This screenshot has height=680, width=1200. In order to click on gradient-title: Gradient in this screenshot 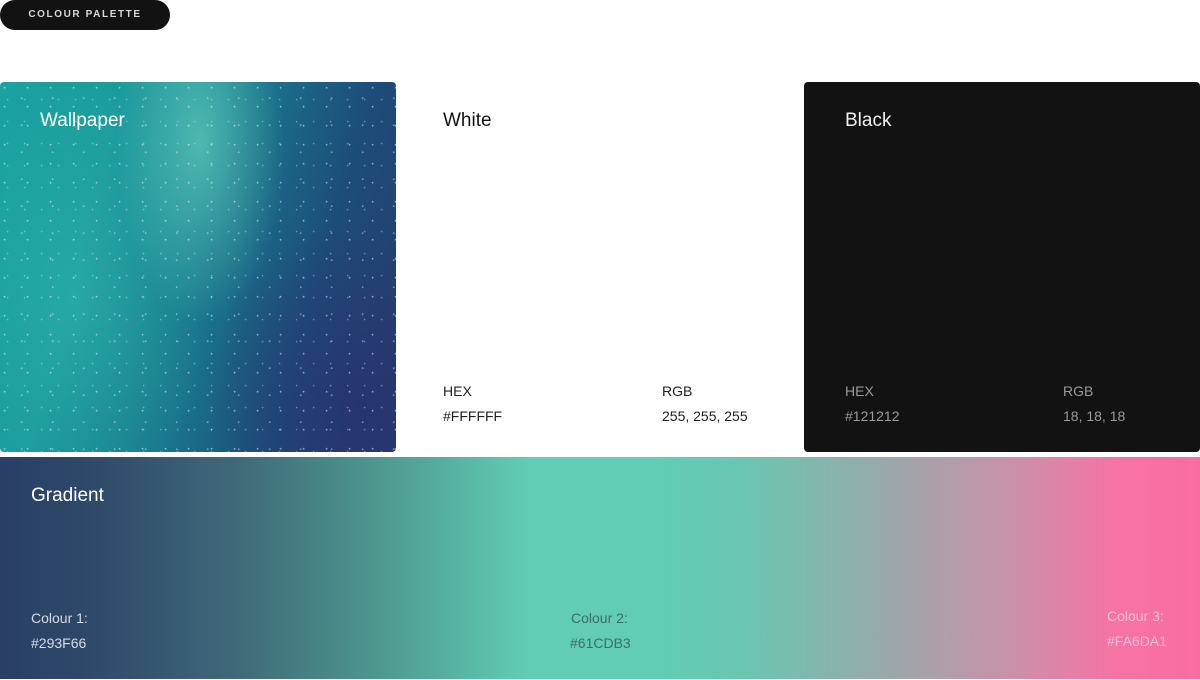, I will do `click(67, 495)`.